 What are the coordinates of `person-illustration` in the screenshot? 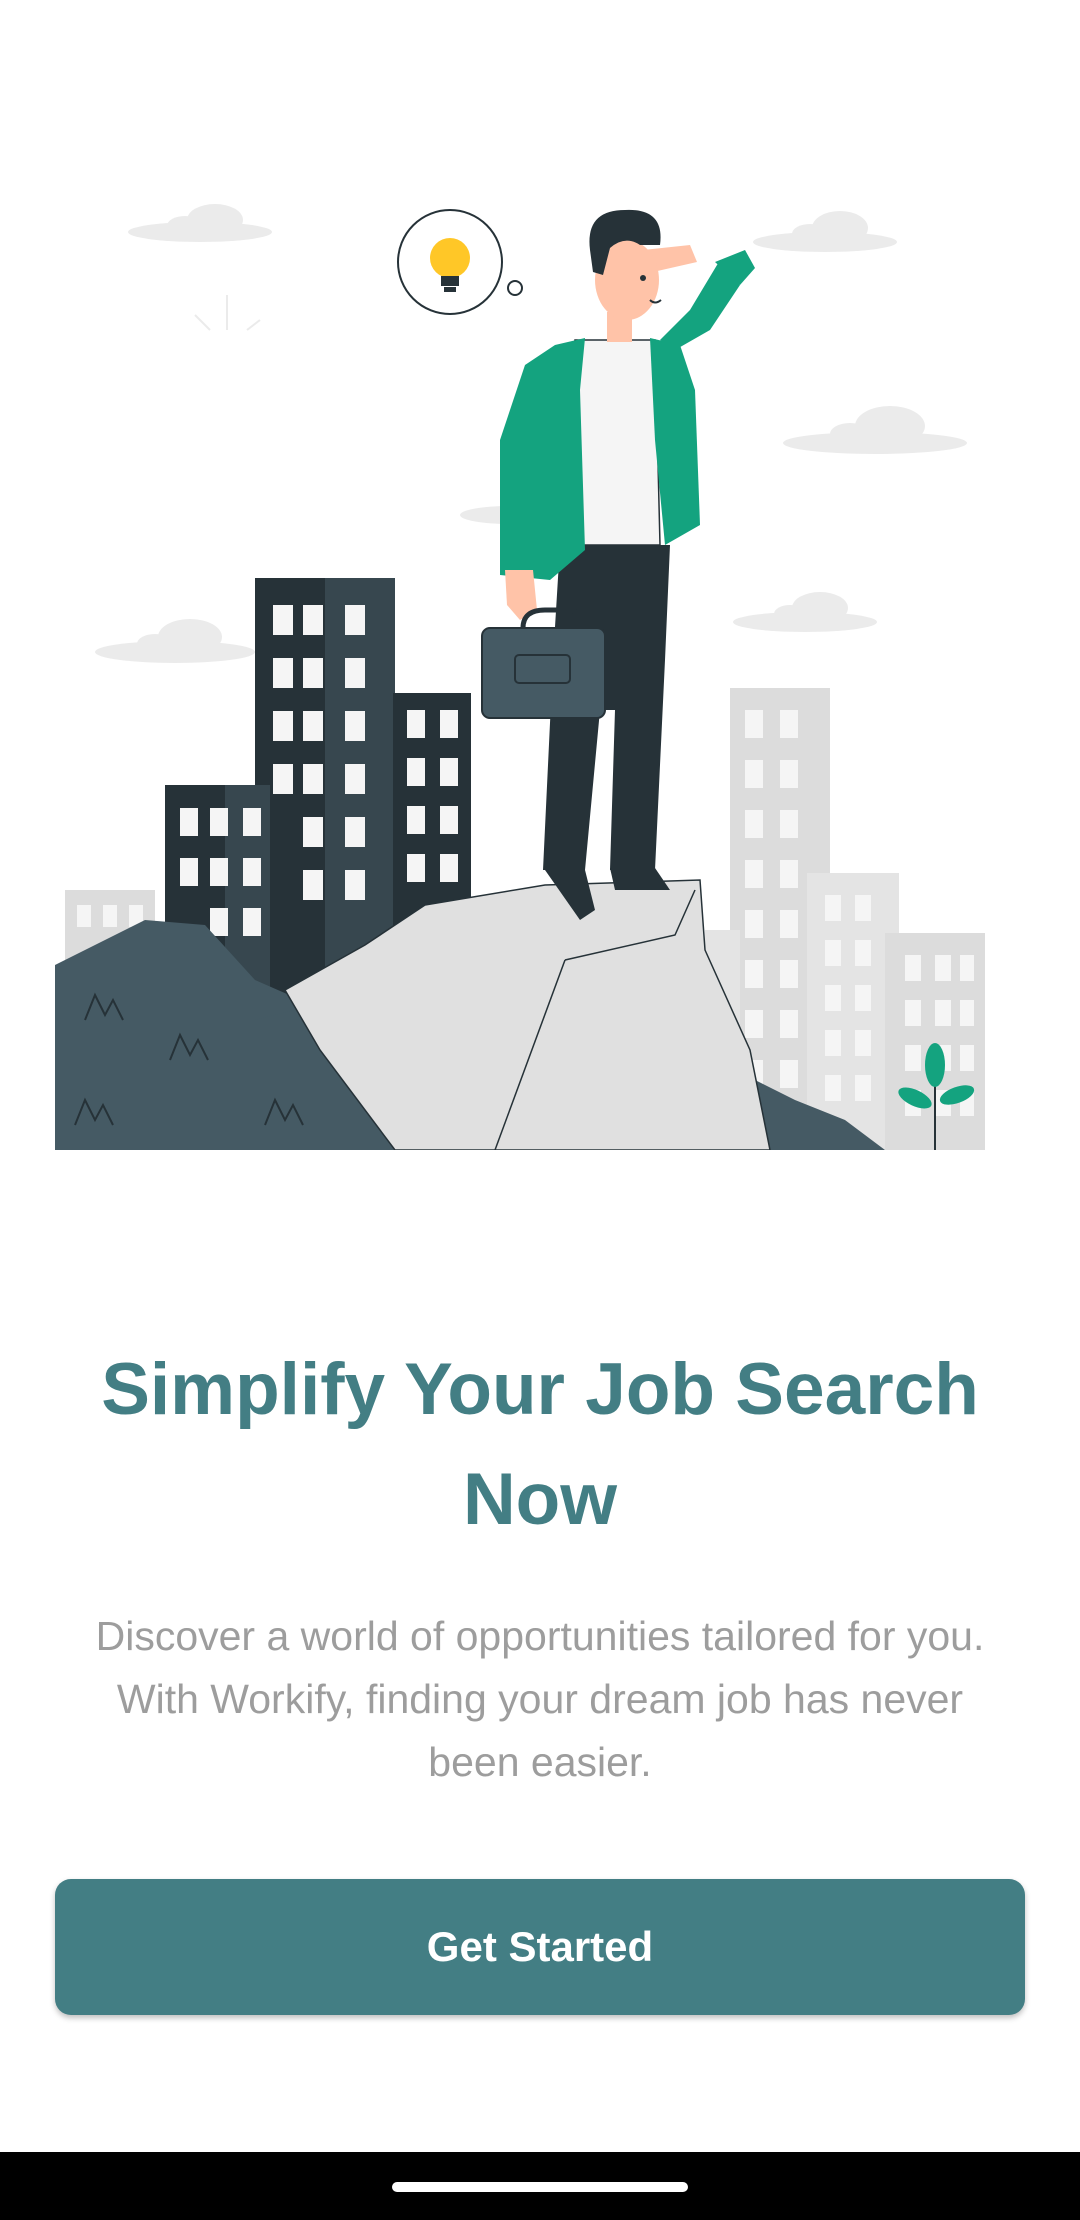 It's located at (618, 564).